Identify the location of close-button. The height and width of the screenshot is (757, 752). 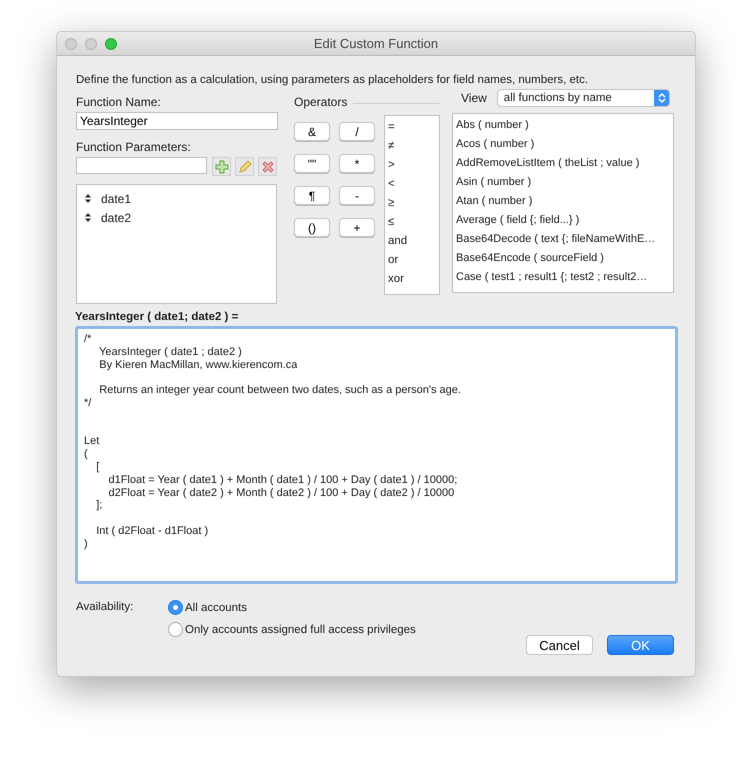
(71, 44).